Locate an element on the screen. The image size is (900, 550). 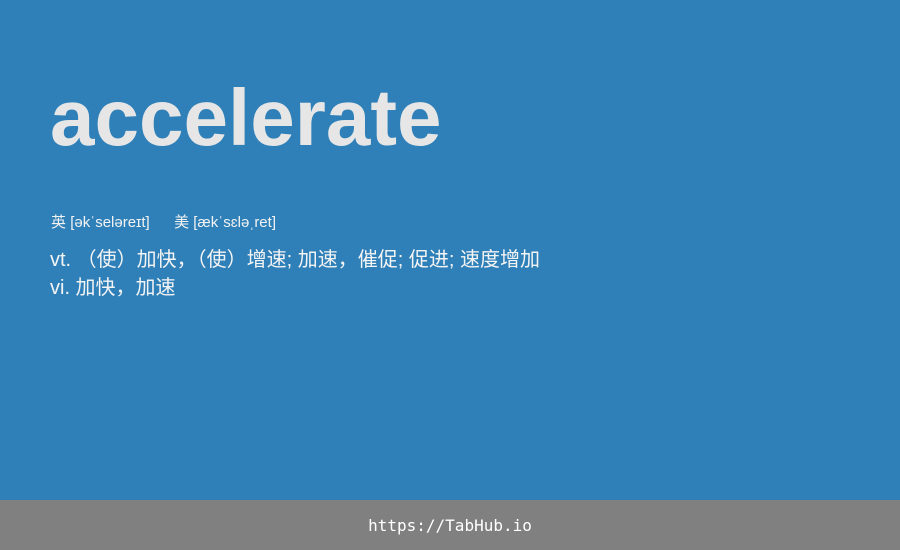
us-label: 美 is located at coordinates (182, 222).